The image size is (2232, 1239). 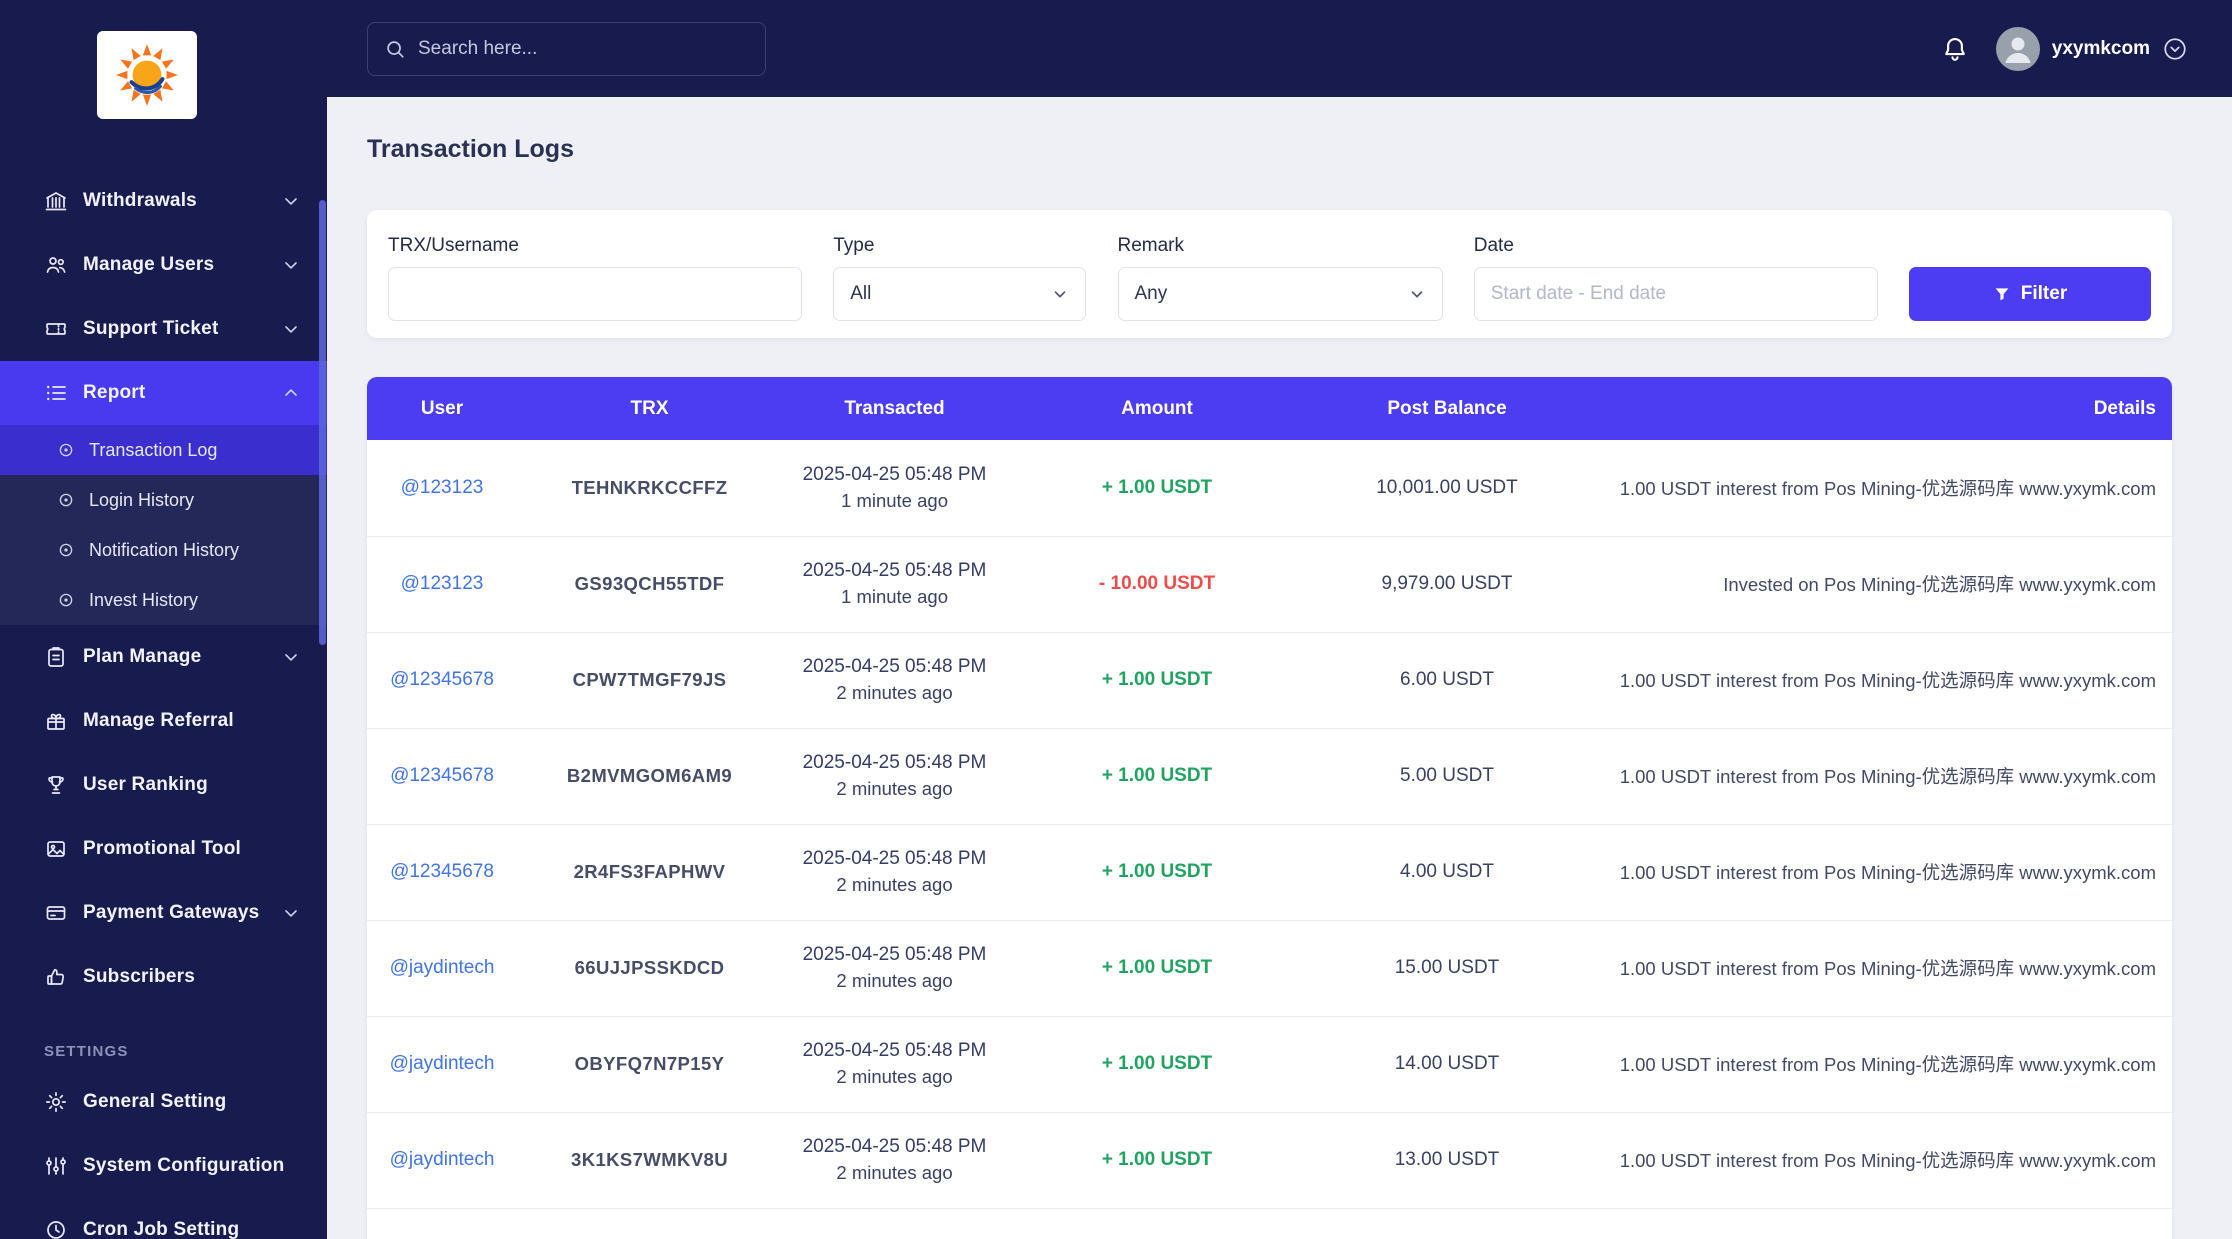 I want to click on date-range-input, so click(x=1675, y=294).